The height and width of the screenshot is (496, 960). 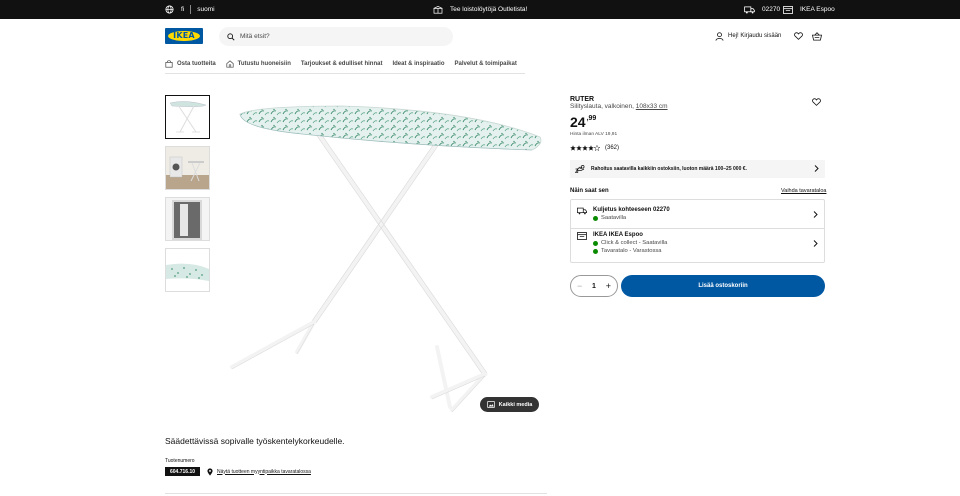 I want to click on in-store-stock-status: Tavaratalo - Varastossa, so click(x=627, y=251).